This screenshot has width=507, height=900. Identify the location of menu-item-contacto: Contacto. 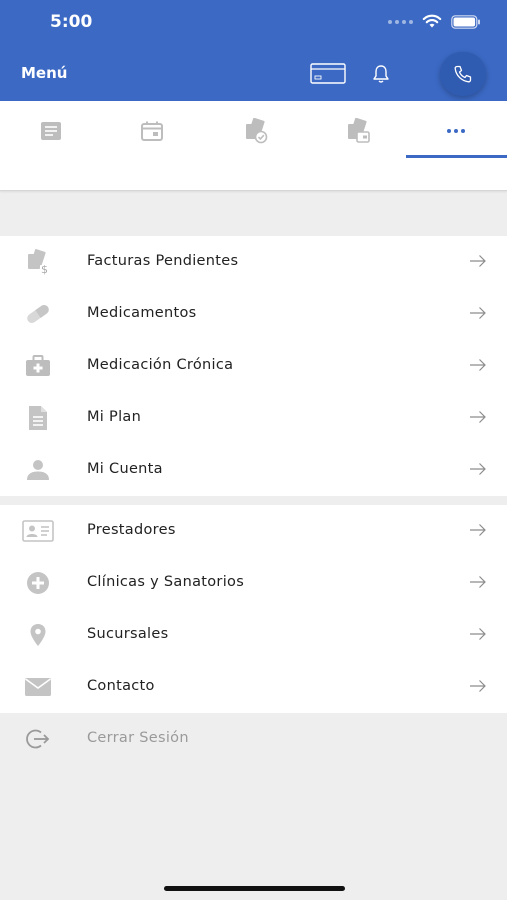
(253, 687).